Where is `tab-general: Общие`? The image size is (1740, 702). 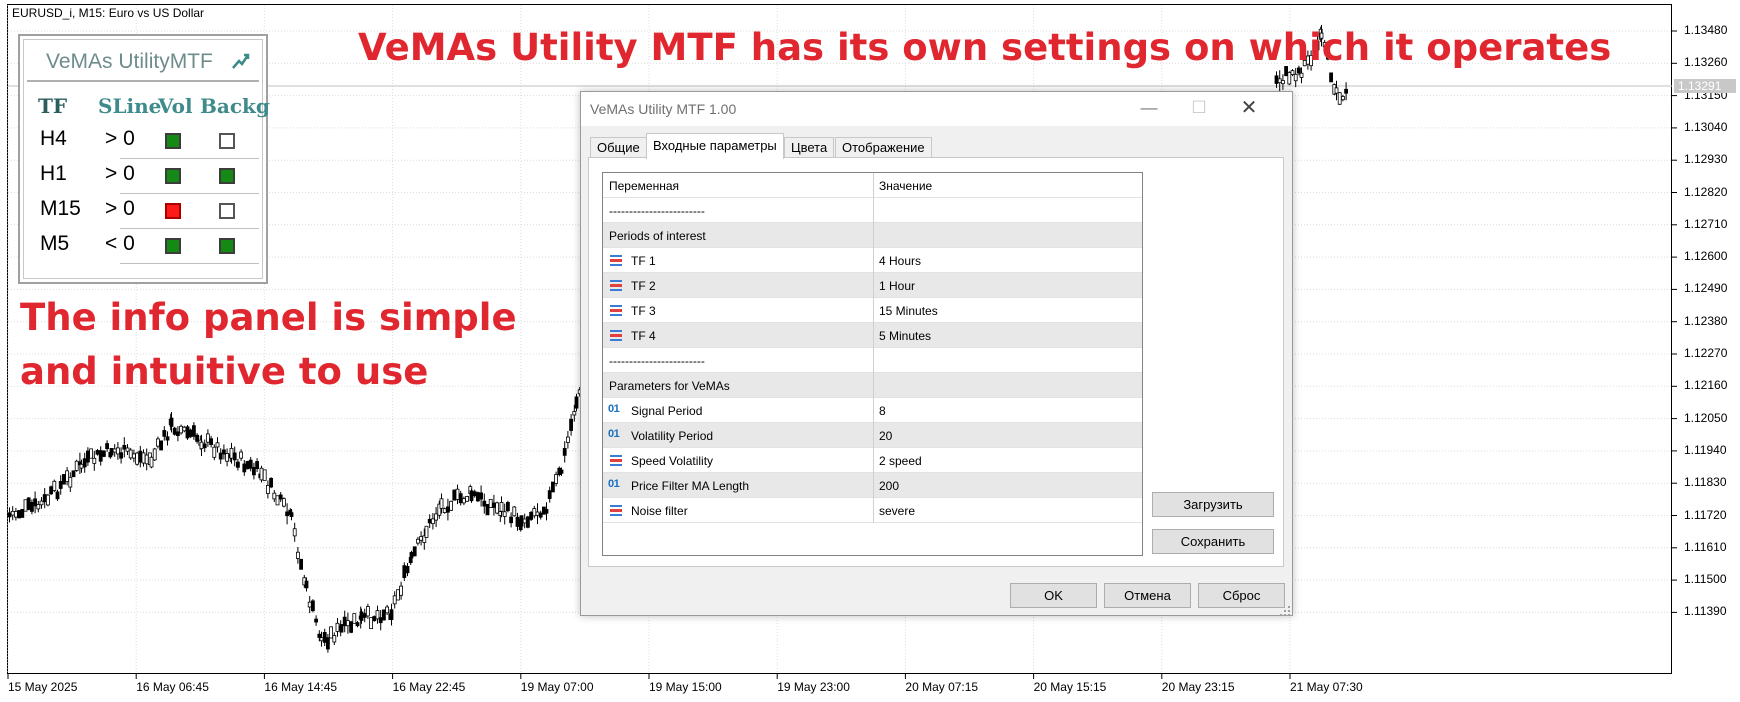
tab-general: Общие is located at coordinates (618, 147).